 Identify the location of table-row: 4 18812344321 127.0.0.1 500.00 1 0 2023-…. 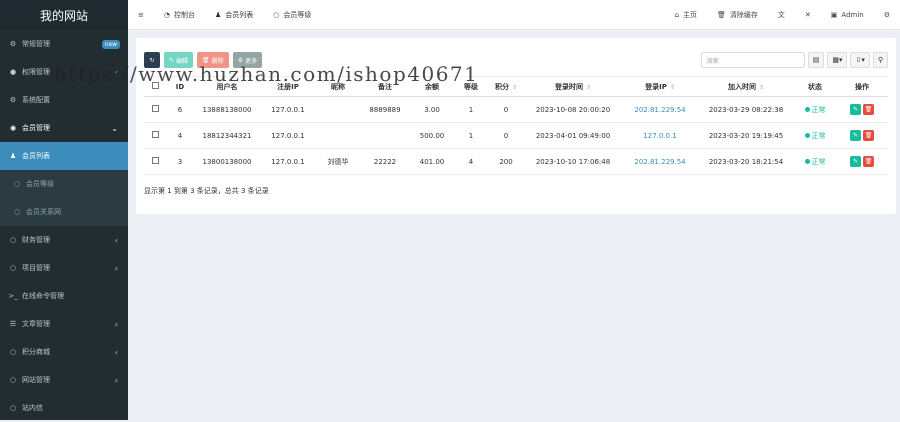
(516, 135).